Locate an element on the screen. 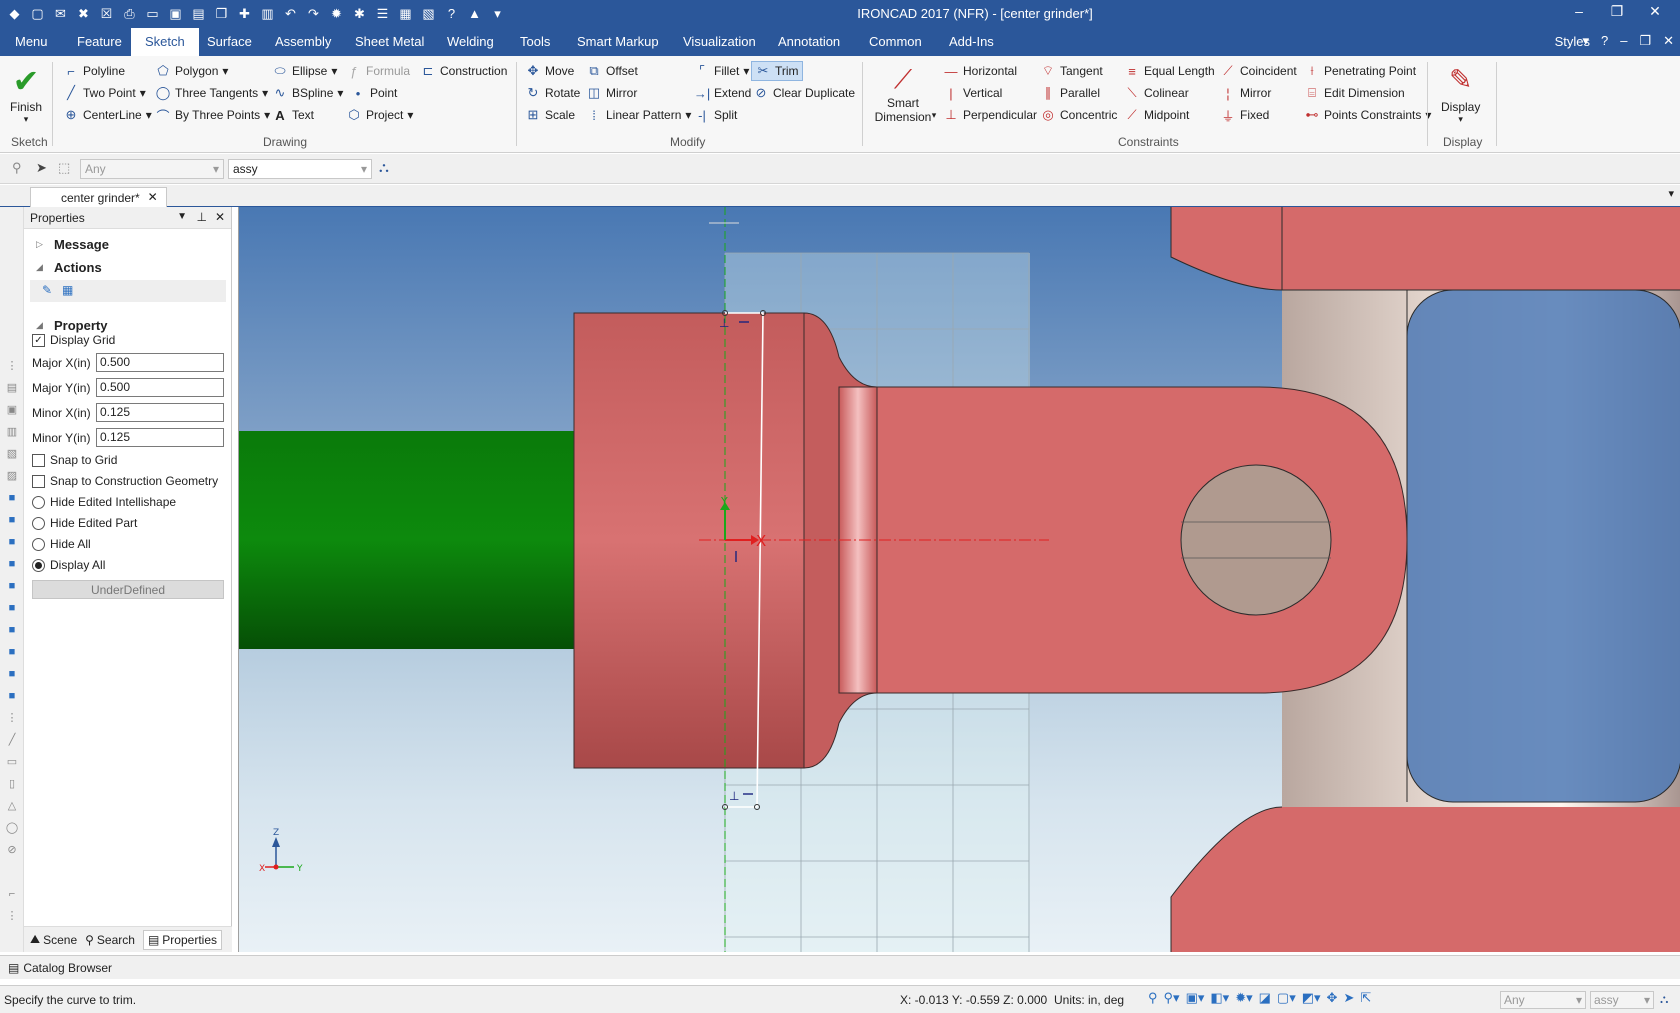 The image size is (1680, 1013). tab-smart-markup: Smart Markup is located at coordinates (618, 41).